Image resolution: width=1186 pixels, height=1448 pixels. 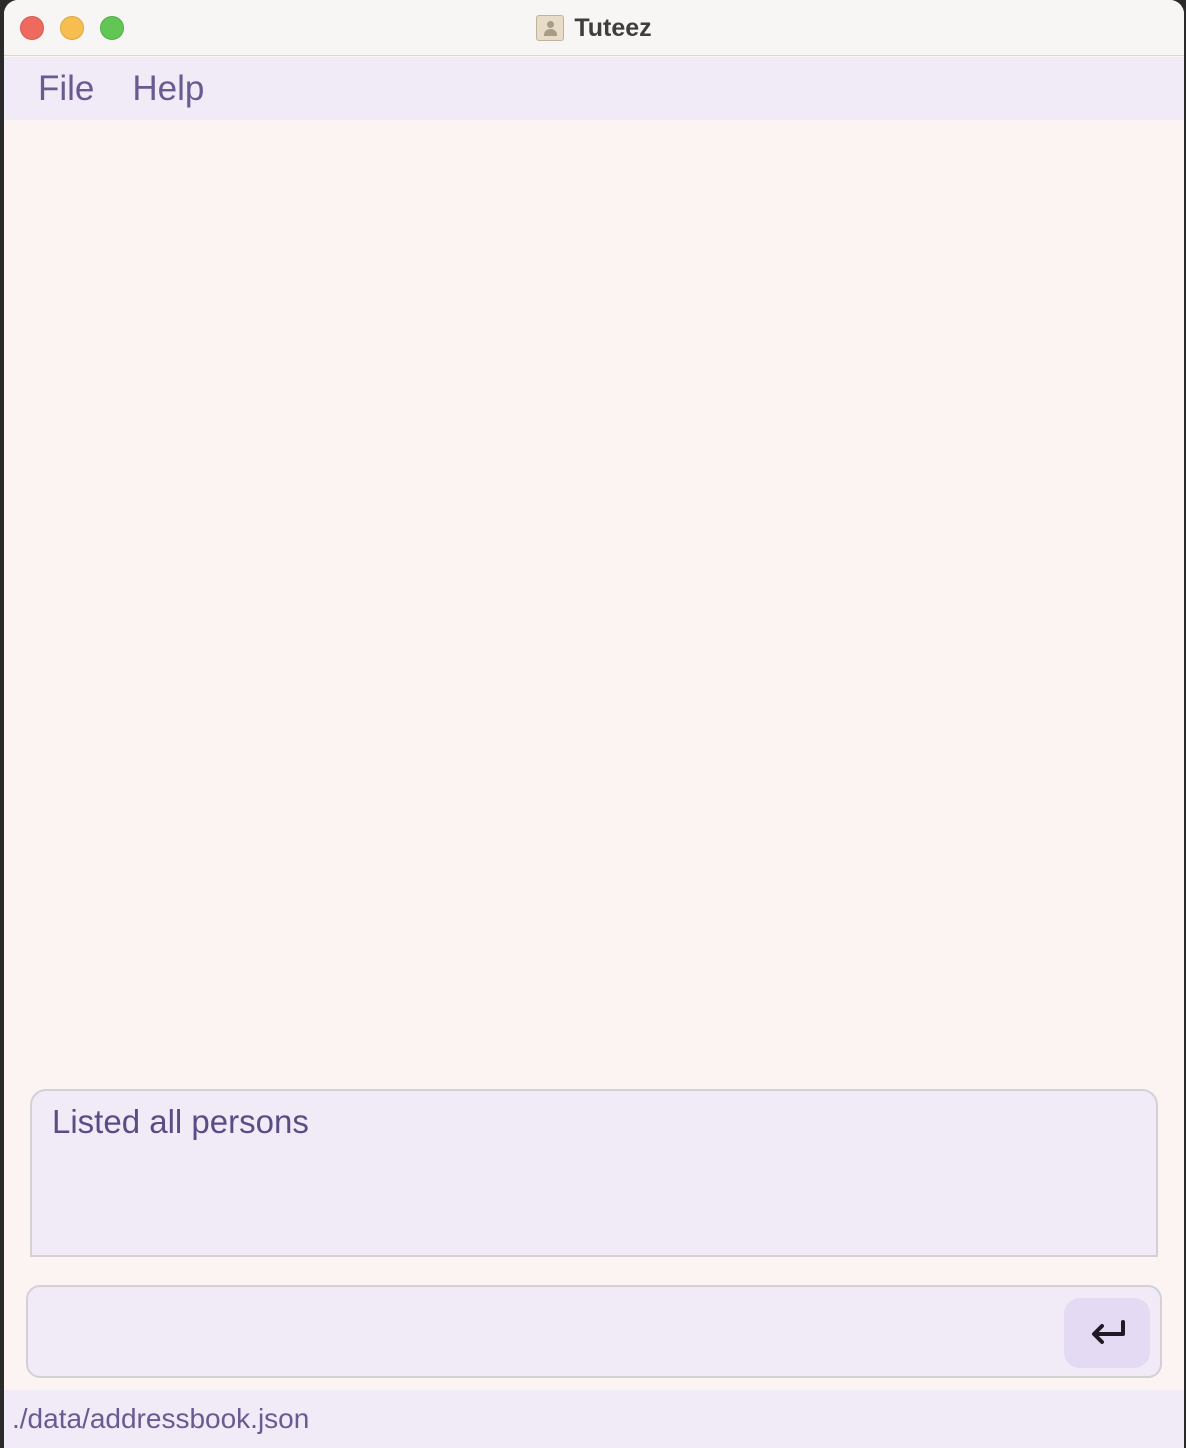 I want to click on submit-command-button, so click(x=1107, y=1333).